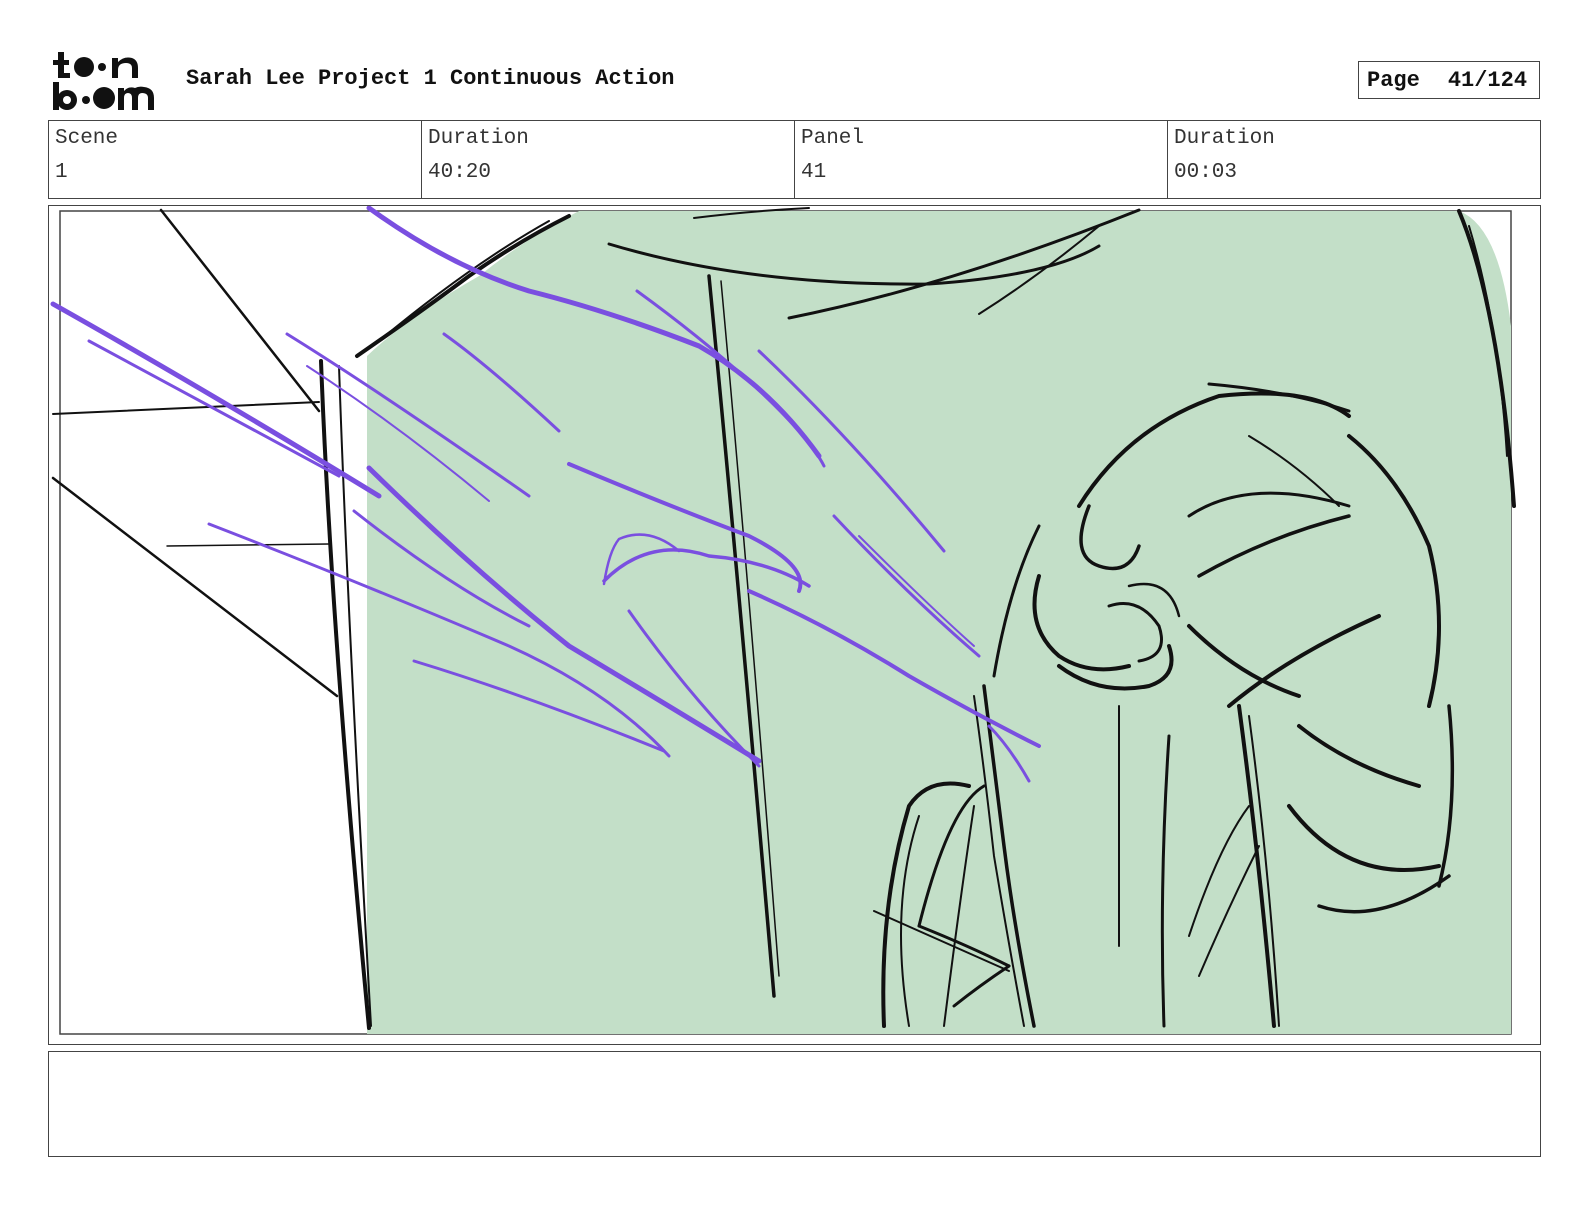  What do you see at coordinates (833, 138) in the screenshot?
I see `panel-label: Panel` at bounding box center [833, 138].